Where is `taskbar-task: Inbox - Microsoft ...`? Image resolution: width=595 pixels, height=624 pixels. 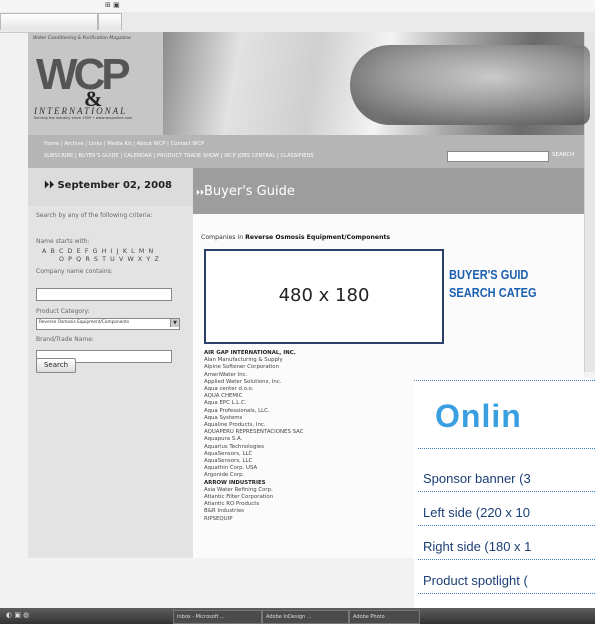
taskbar-task: Inbox - Microsoft ... is located at coordinates (217, 617).